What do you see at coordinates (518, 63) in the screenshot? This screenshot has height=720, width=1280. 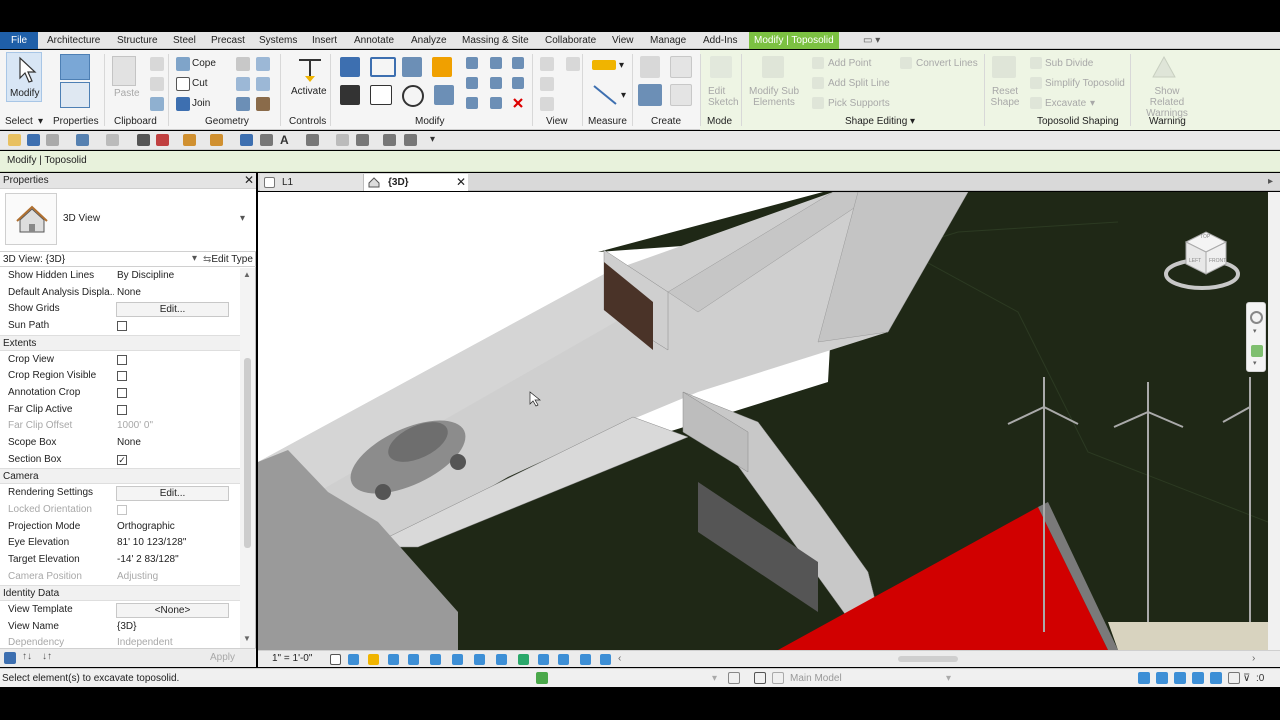 I see `unpin-icon` at bounding box center [518, 63].